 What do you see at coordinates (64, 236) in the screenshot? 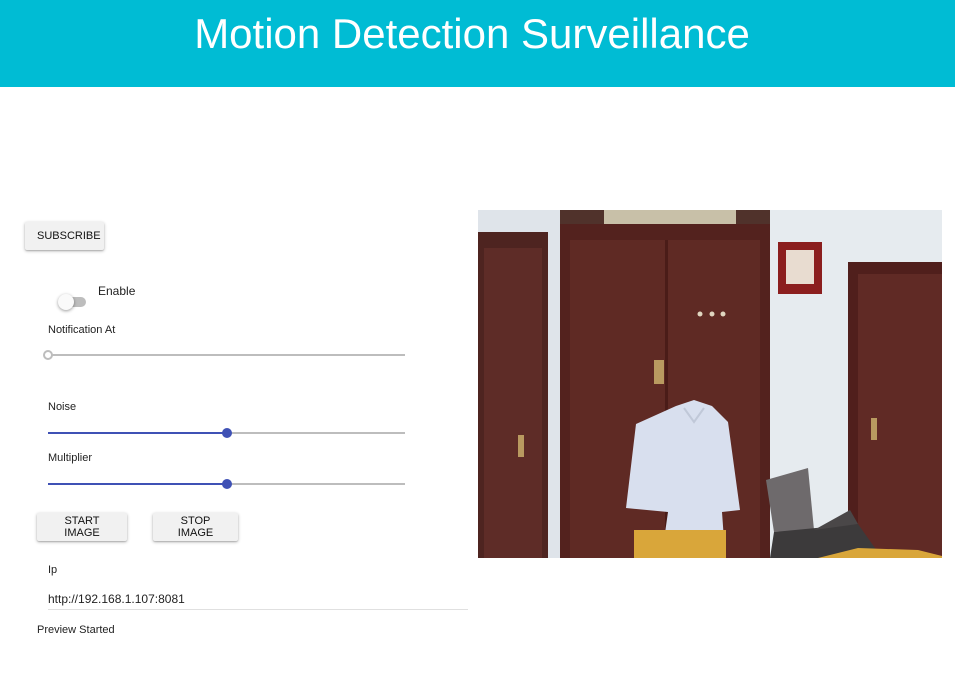
I see `subscribe-button: SUBSCRIBE` at bounding box center [64, 236].